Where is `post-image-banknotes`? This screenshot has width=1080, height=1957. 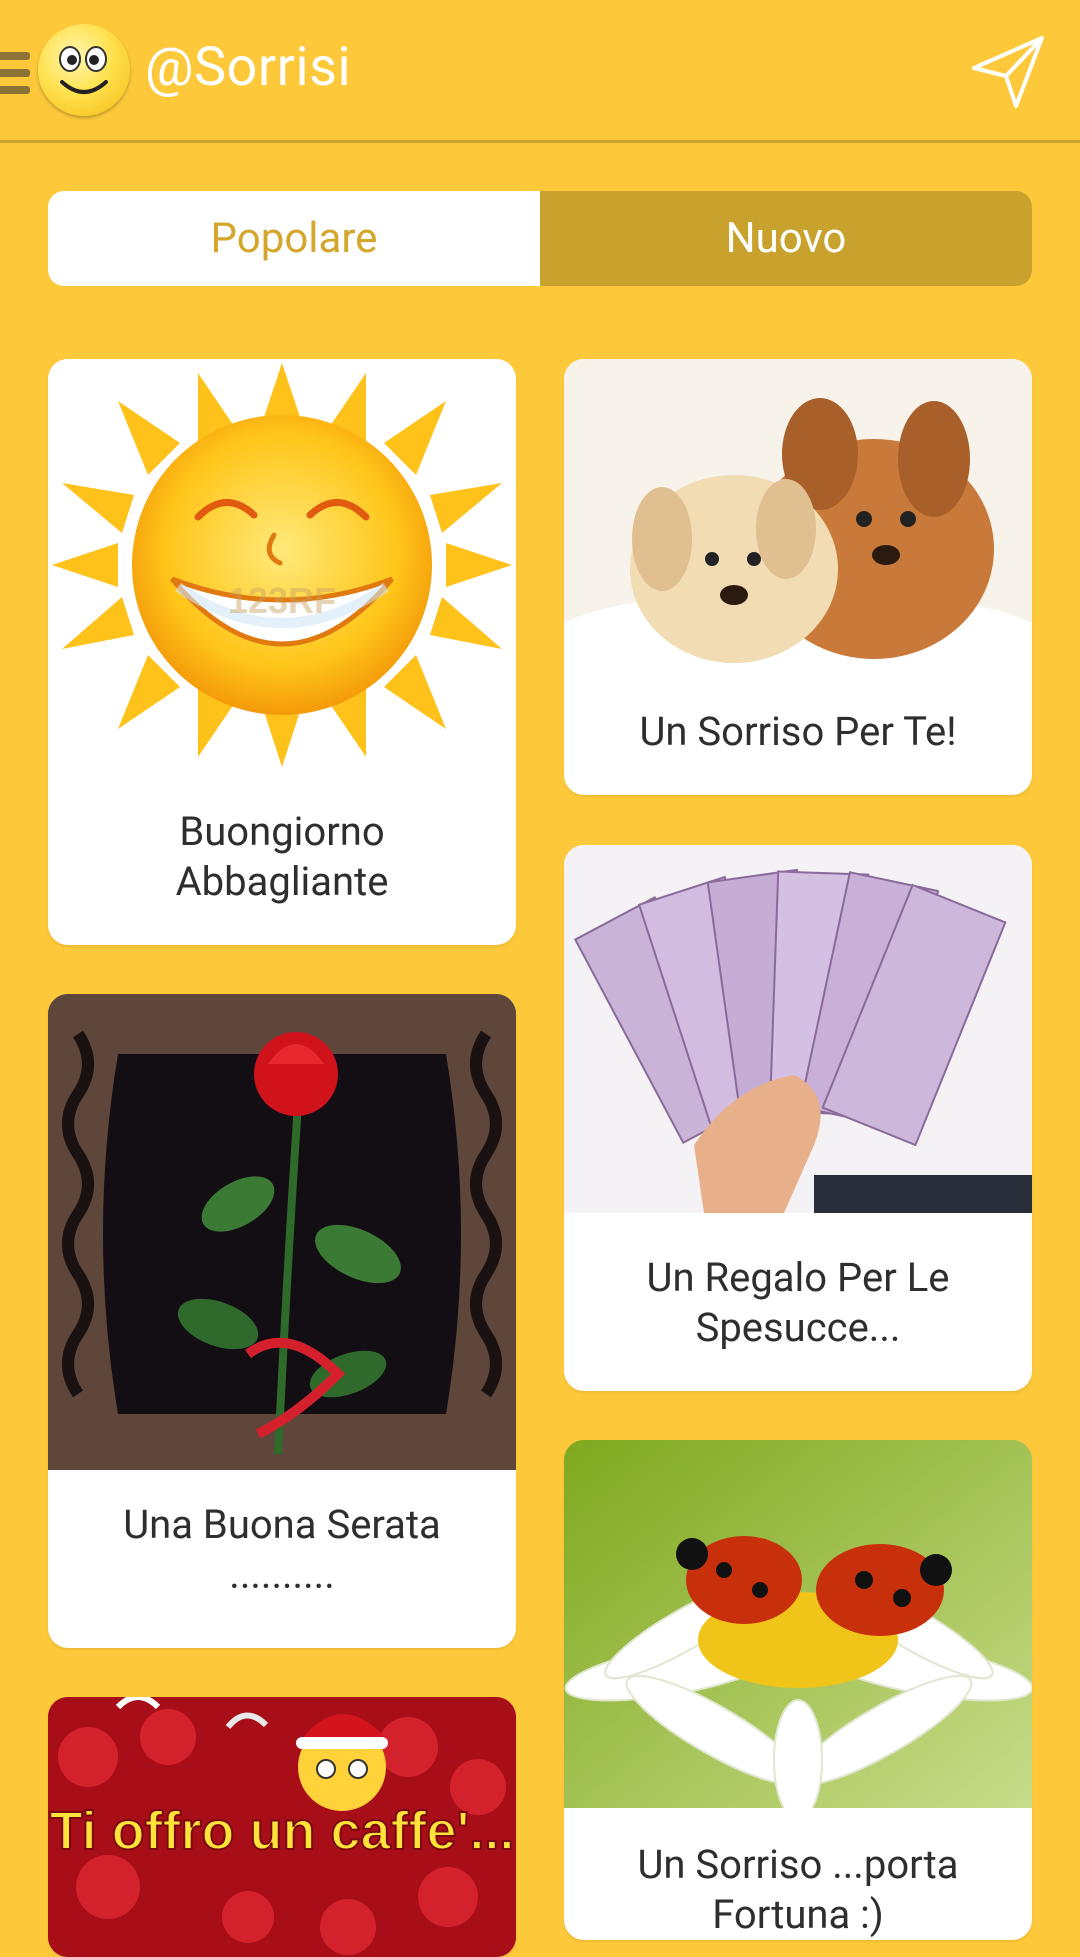 post-image-banknotes is located at coordinates (798, 1029).